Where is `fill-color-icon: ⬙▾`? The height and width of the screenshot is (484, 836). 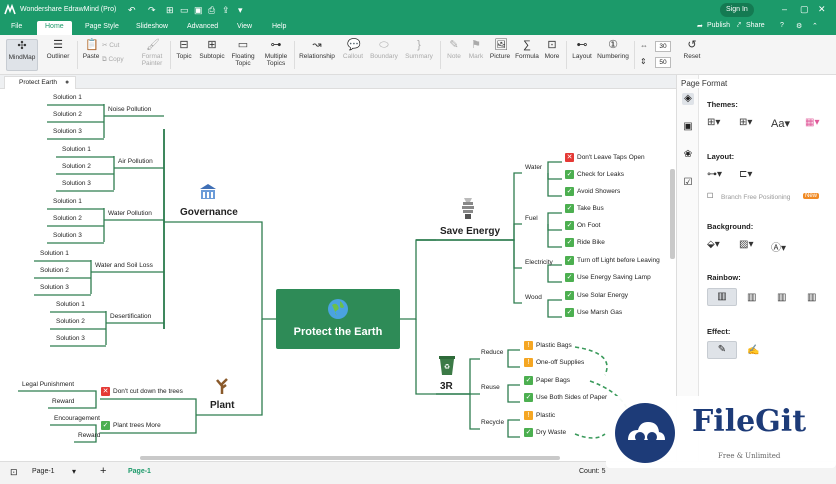 fill-color-icon: ⬙▾ is located at coordinates (713, 244).